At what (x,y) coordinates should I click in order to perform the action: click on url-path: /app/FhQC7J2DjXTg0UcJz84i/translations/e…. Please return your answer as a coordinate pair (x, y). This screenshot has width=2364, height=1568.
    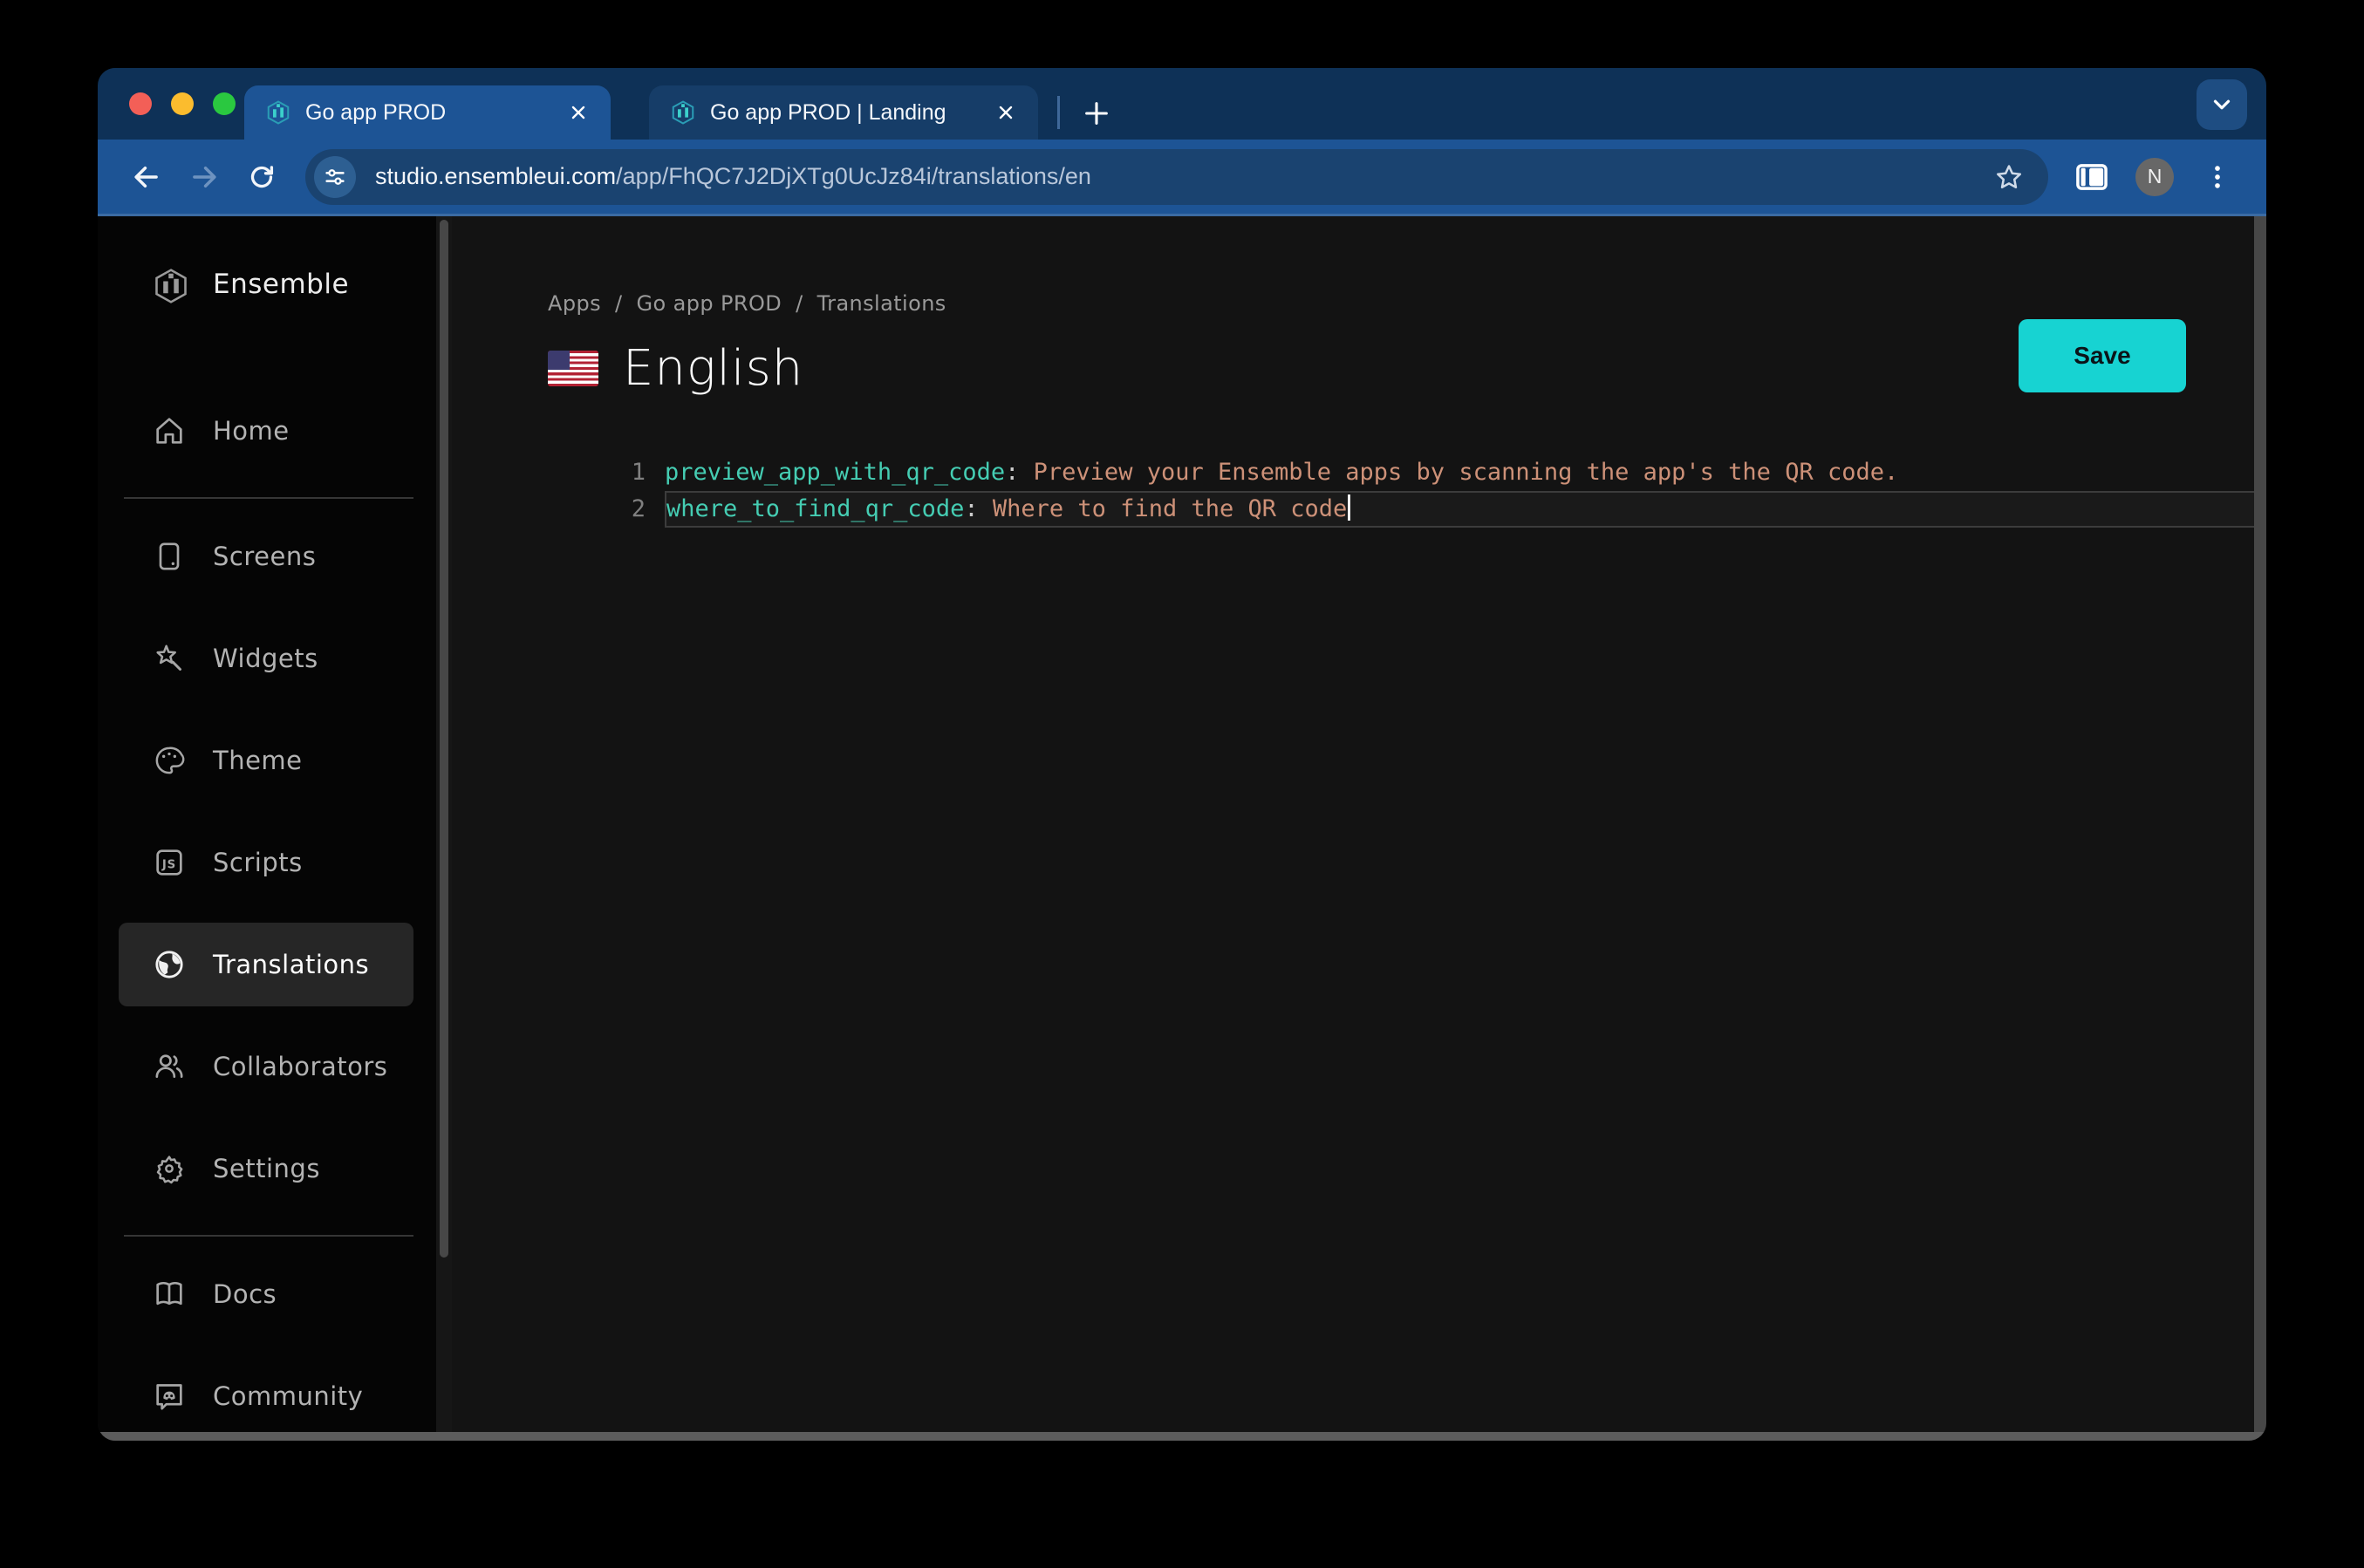
    Looking at the image, I should click on (853, 176).